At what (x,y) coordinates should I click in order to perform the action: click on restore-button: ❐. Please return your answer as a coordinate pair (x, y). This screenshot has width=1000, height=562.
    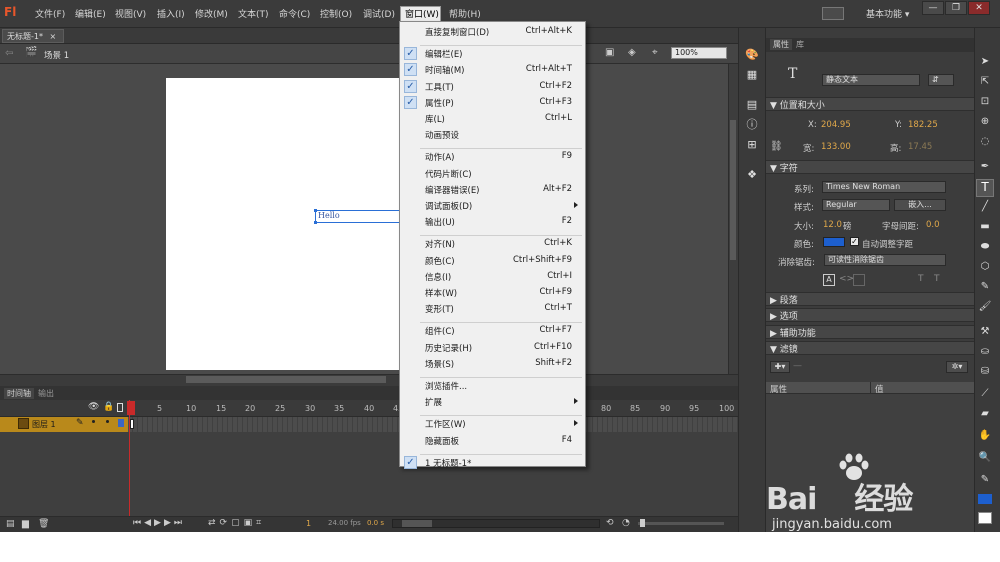
    Looking at the image, I should click on (956, 8).